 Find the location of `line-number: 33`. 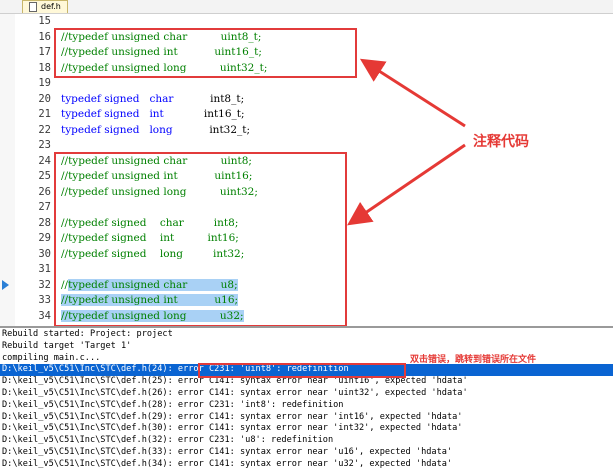

line-number: 33 is located at coordinates (44, 300).